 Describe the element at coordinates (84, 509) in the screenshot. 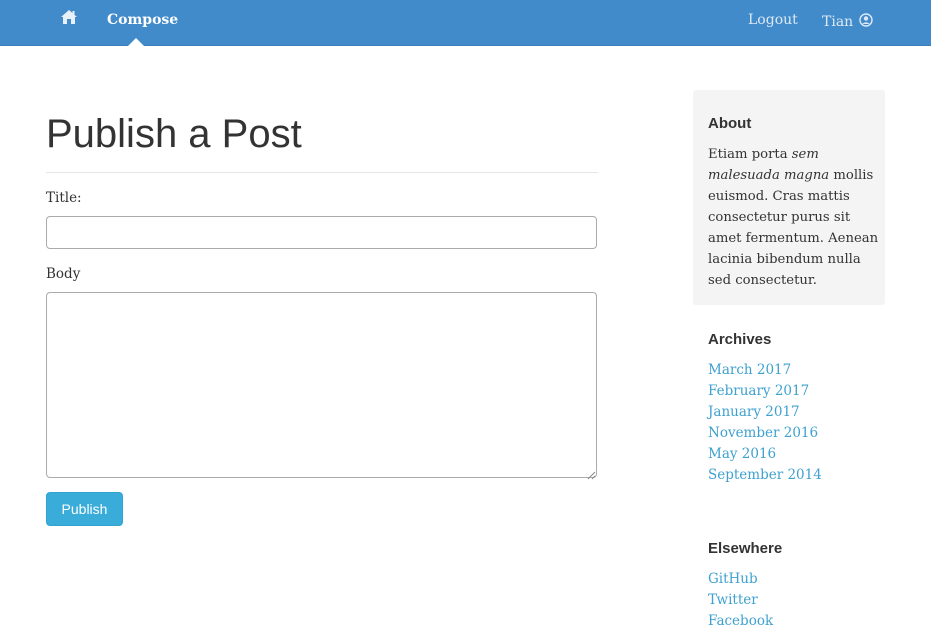

I see `publish-button: Publish` at that location.